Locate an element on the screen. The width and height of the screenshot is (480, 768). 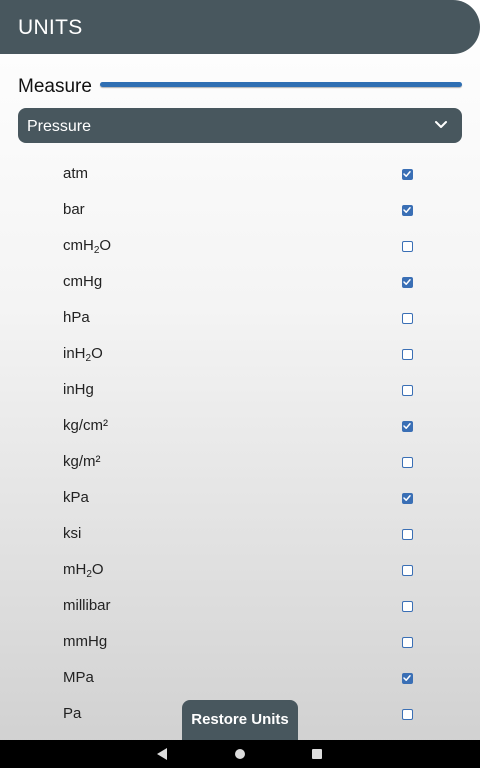
unit-row: kg/cm² is located at coordinates (240, 425).